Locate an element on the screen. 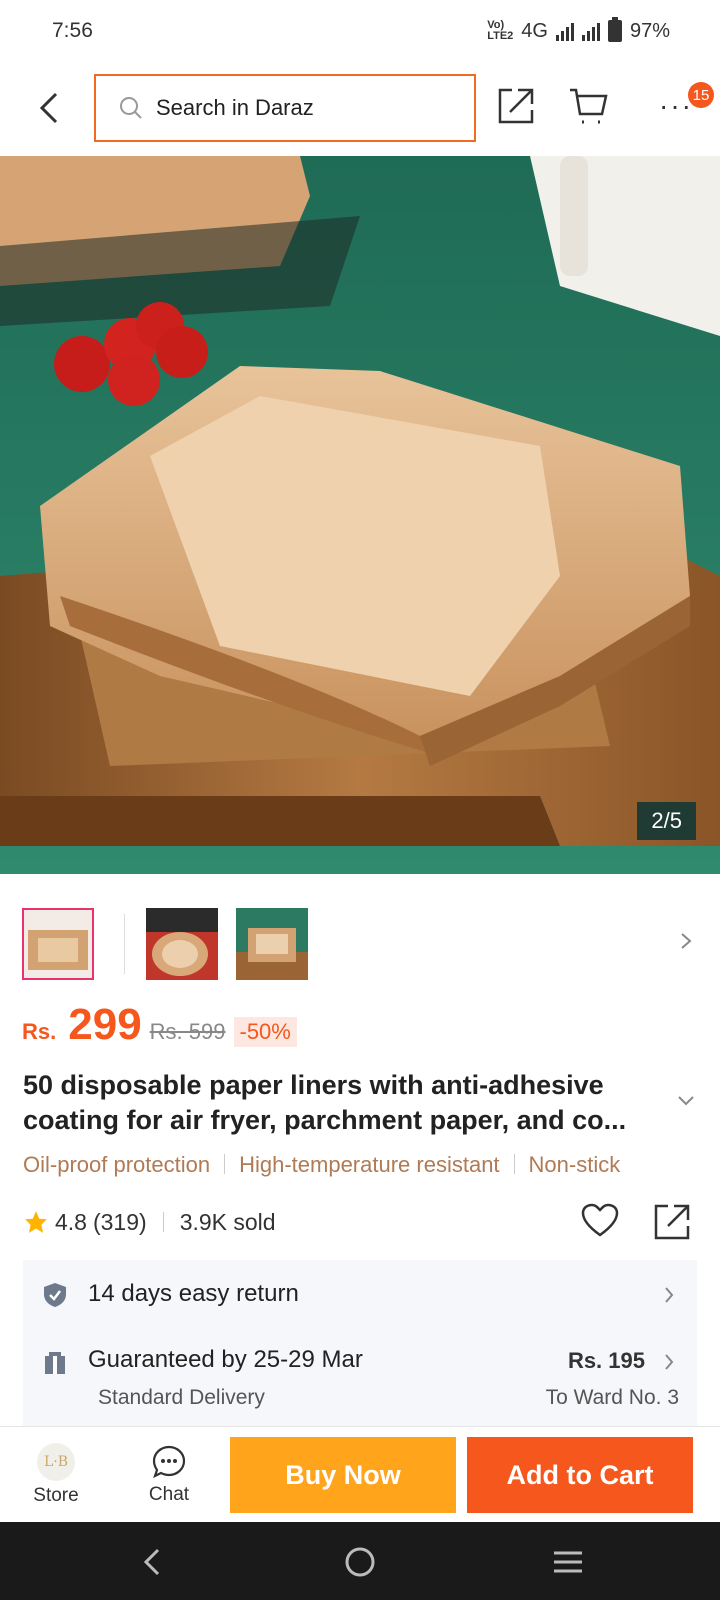 This screenshot has height=1600, width=720. nav-home-icon is located at coordinates (360, 1562).